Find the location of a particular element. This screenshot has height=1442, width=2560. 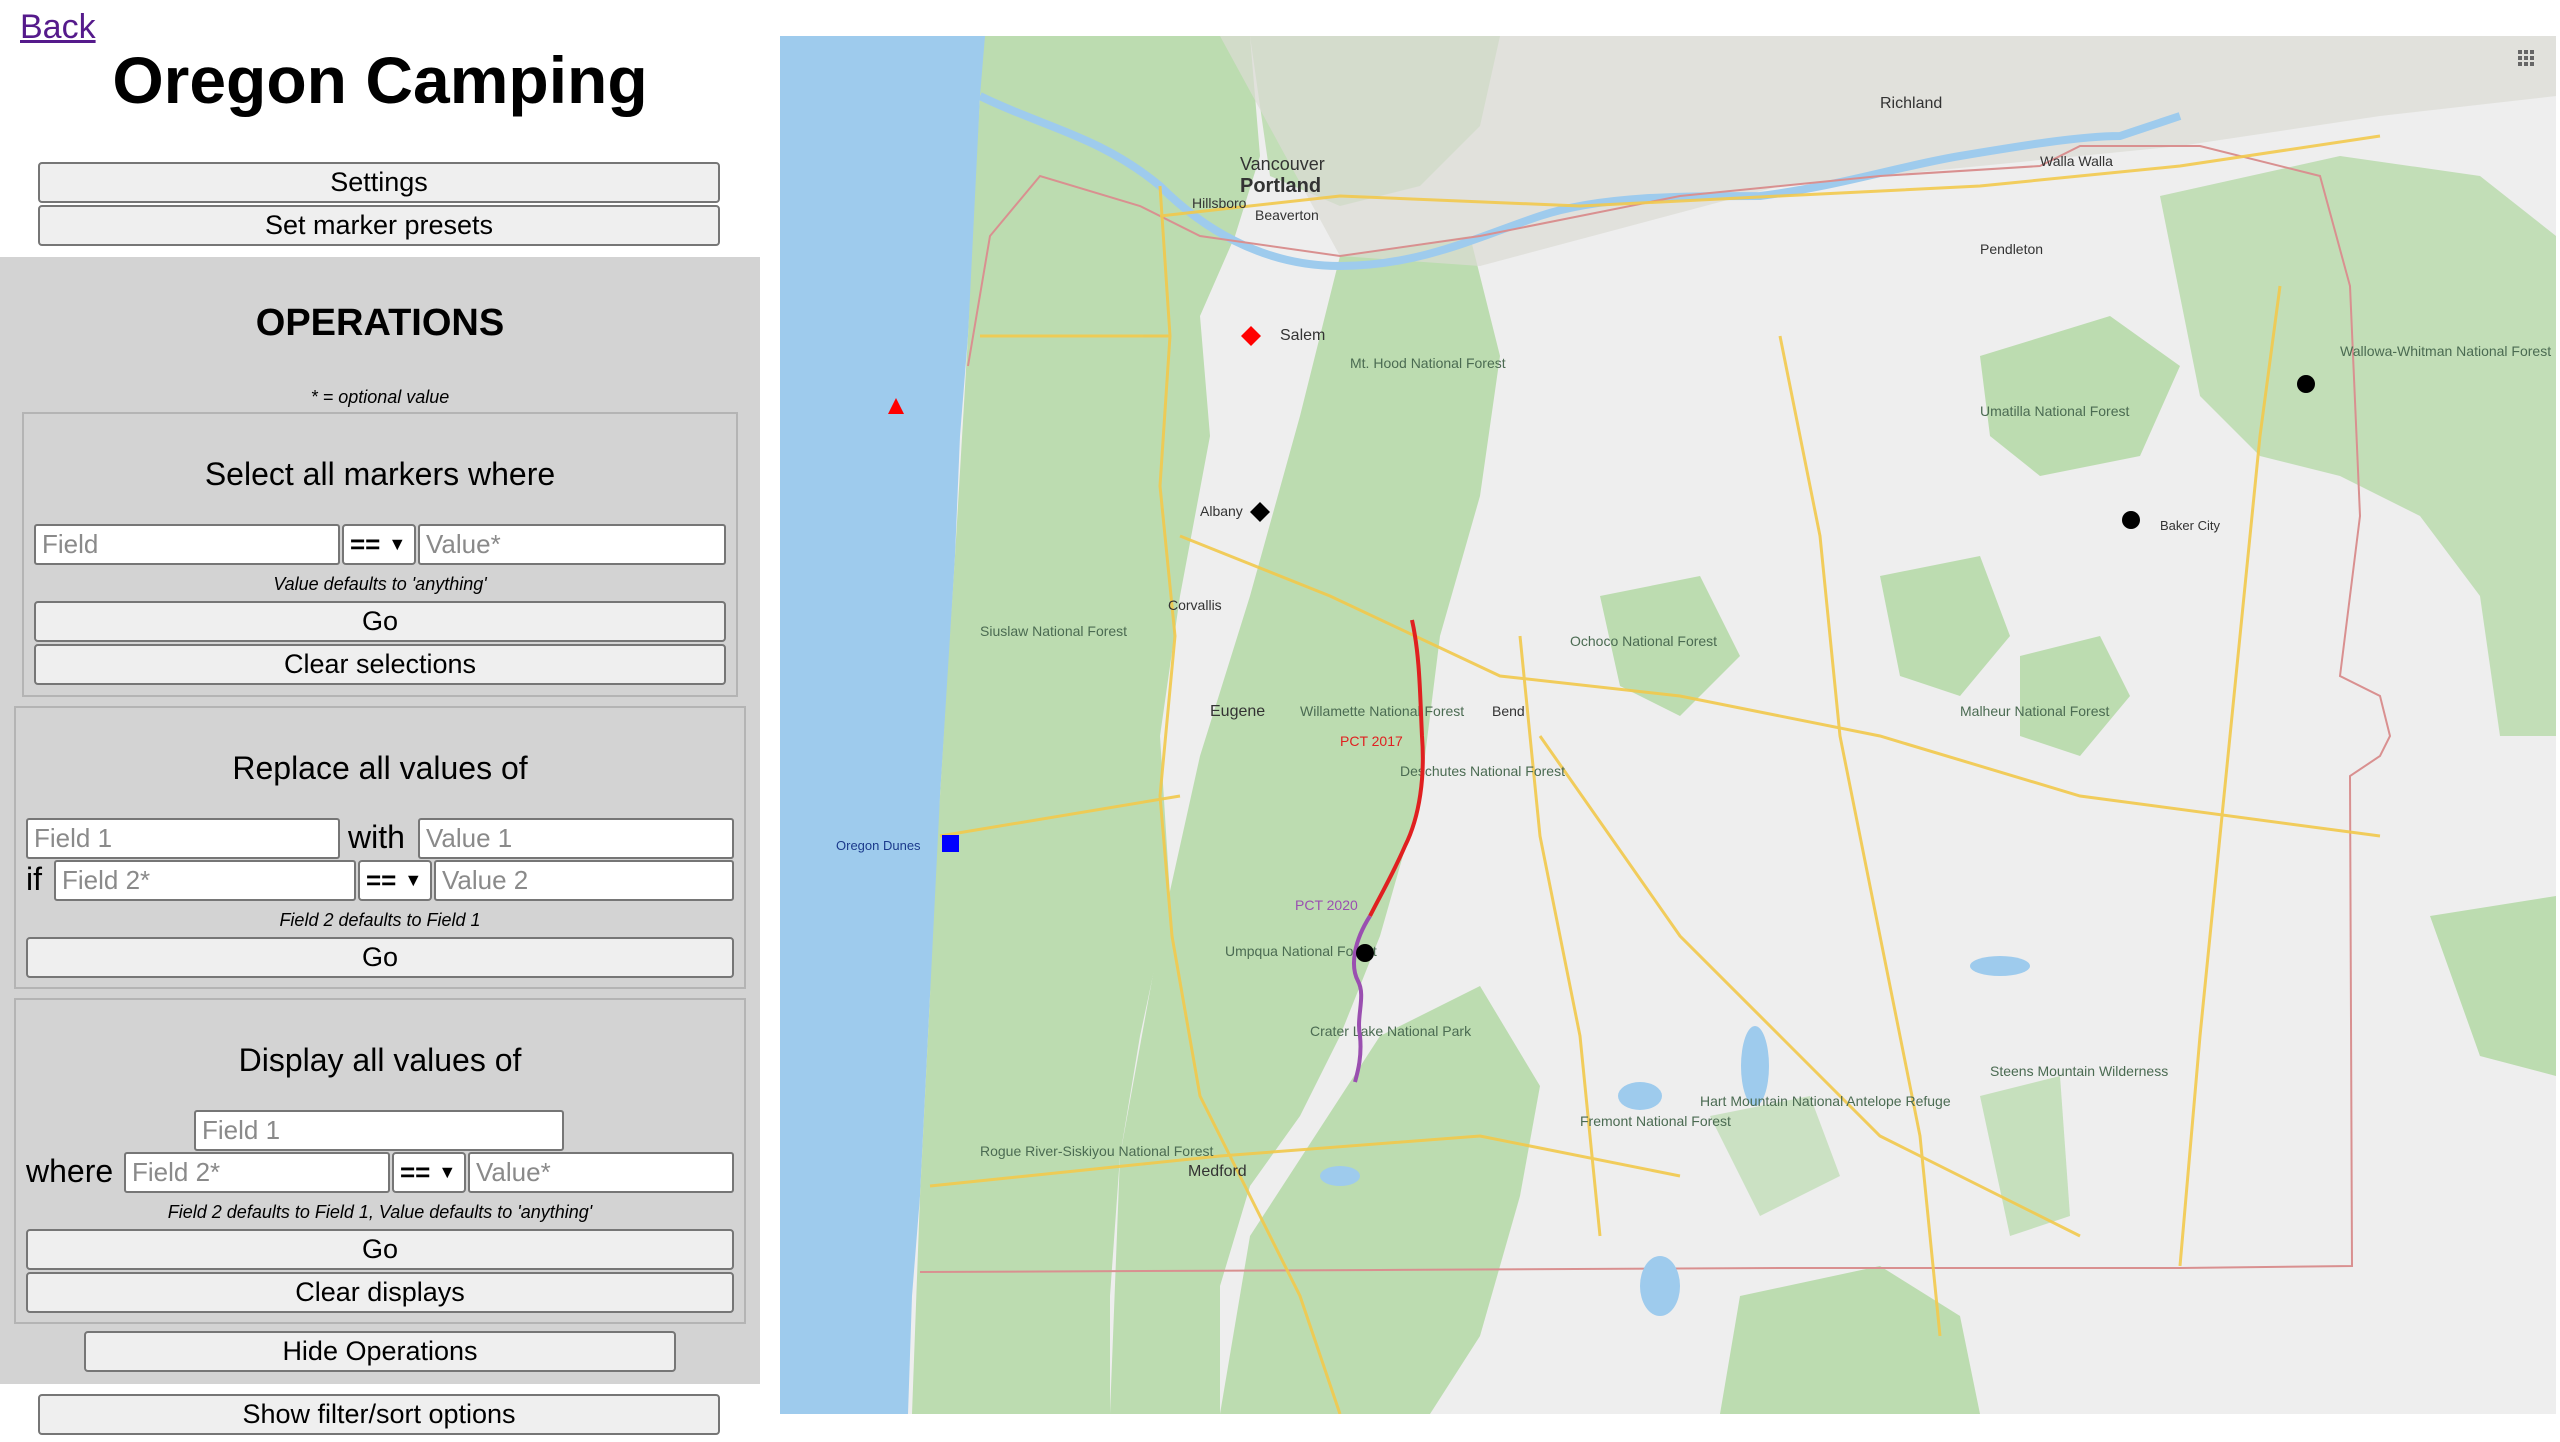

operations-title: OPERATIONS is located at coordinates (380, 323).